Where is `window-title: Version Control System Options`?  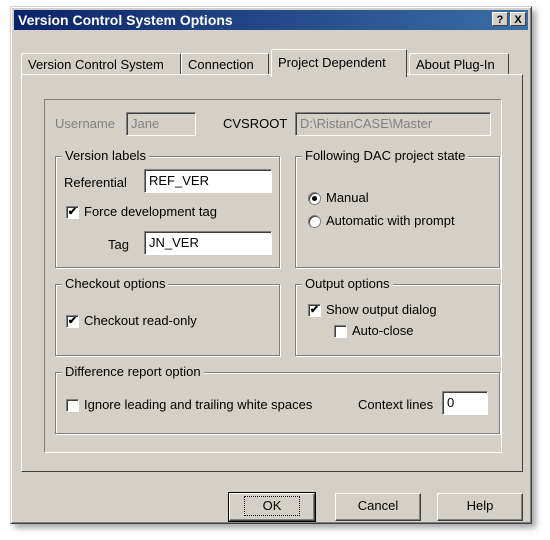
window-title: Version Control System Options is located at coordinates (125, 20).